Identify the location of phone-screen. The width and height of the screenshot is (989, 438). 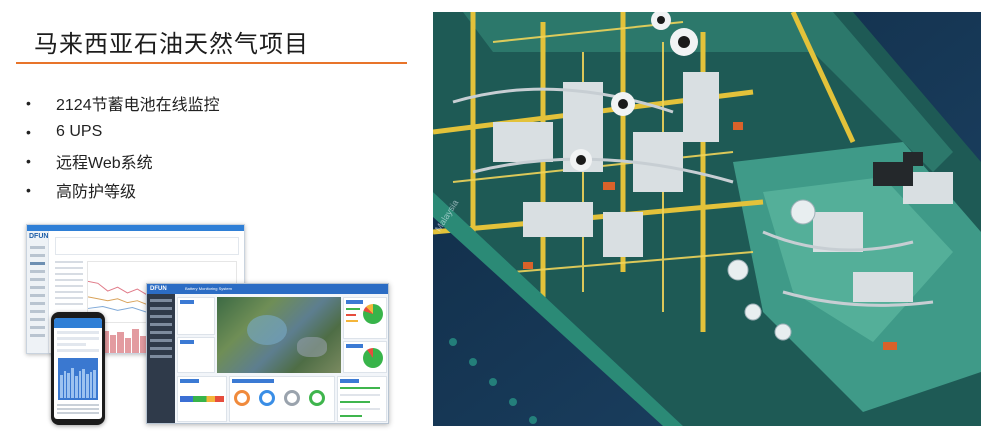
(78, 368).